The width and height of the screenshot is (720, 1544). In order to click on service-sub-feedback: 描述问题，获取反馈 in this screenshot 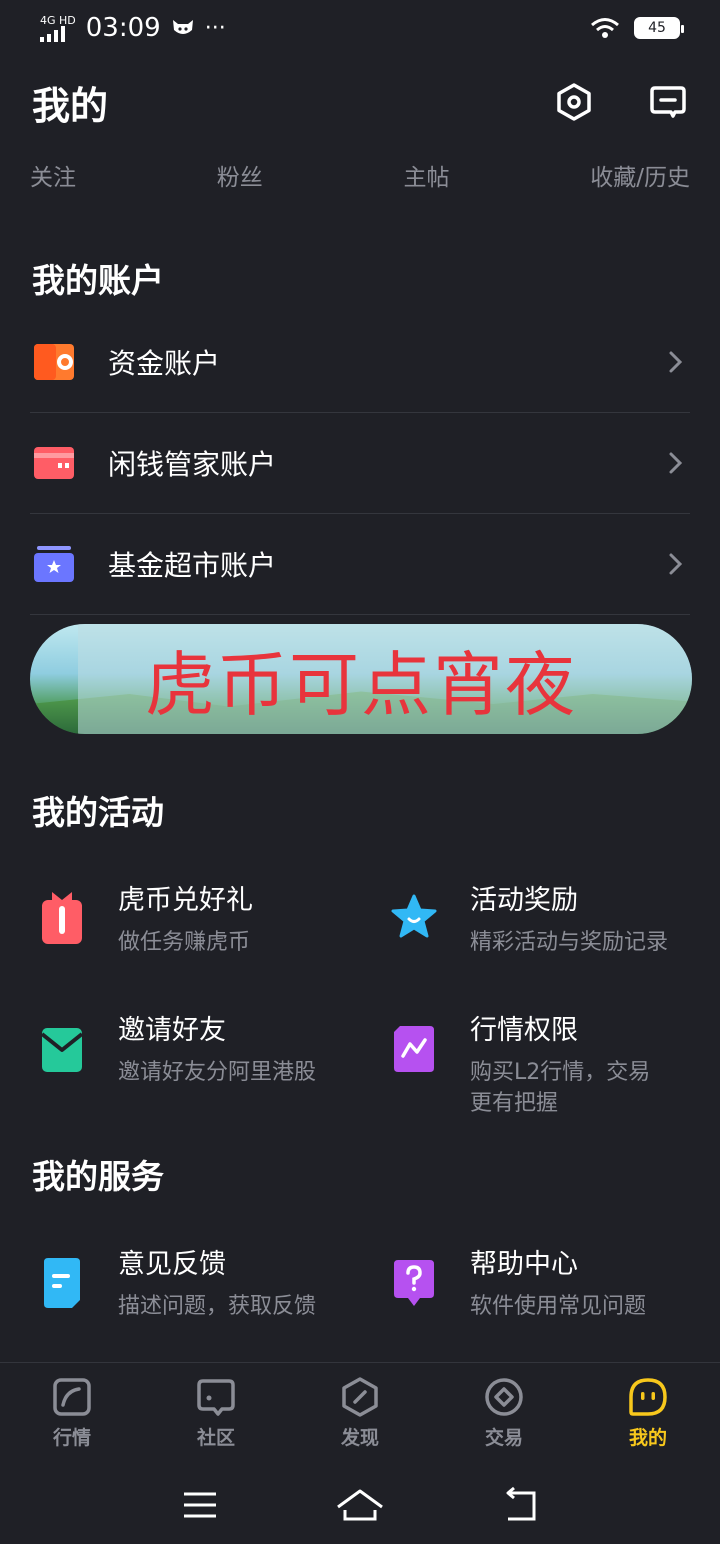, I will do `click(217, 1306)`.